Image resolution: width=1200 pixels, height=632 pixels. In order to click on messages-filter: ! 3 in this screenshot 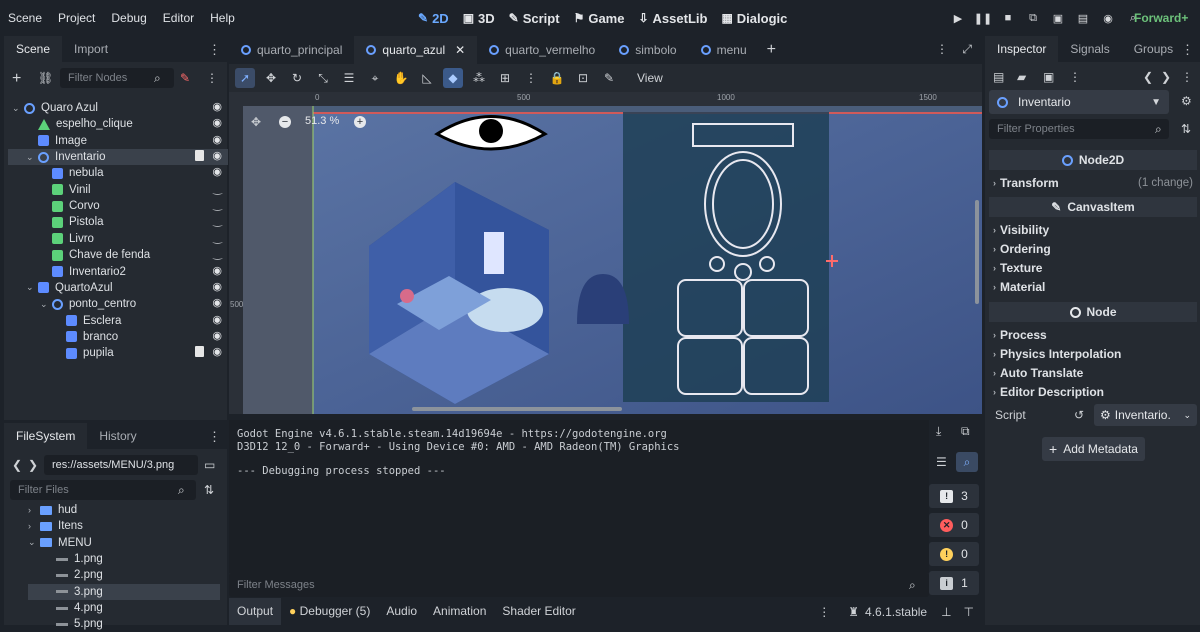, I will do `click(954, 496)`.